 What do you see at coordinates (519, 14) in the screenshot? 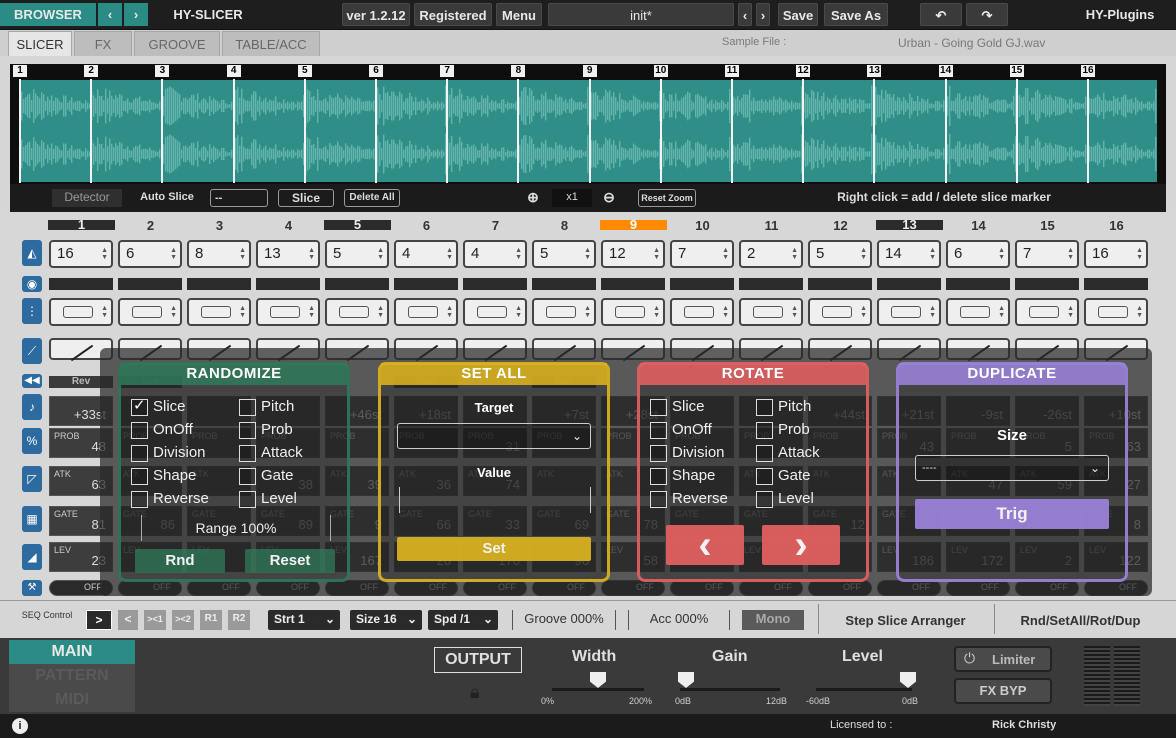
I see `menu-button: Menu` at bounding box center [519, 14].